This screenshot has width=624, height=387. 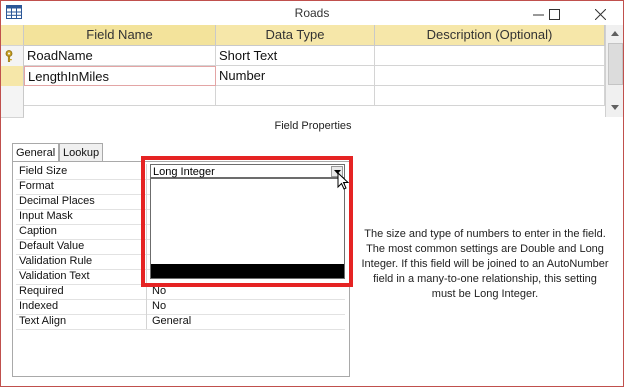 What do you see at coordinates (81, 171) in the screenshot?
I see `property-name: Field Size` at bounding box center [81, 171].